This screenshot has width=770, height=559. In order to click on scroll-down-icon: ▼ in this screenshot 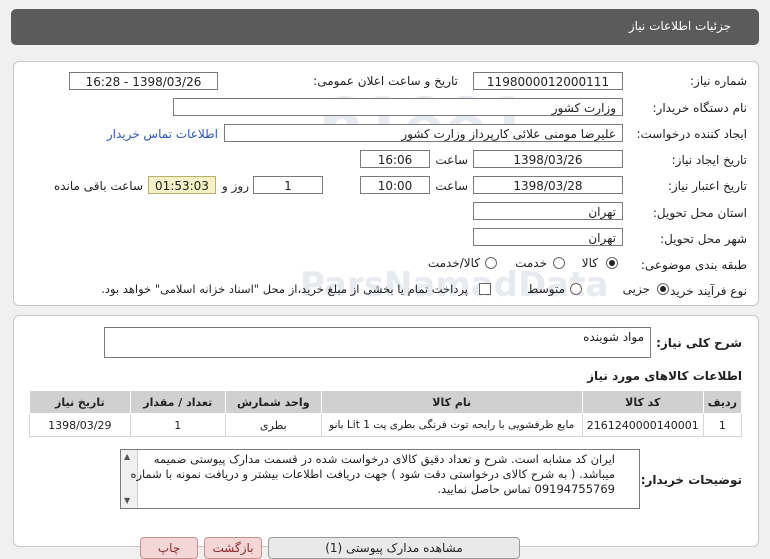, I will do `click(127, 500)`.